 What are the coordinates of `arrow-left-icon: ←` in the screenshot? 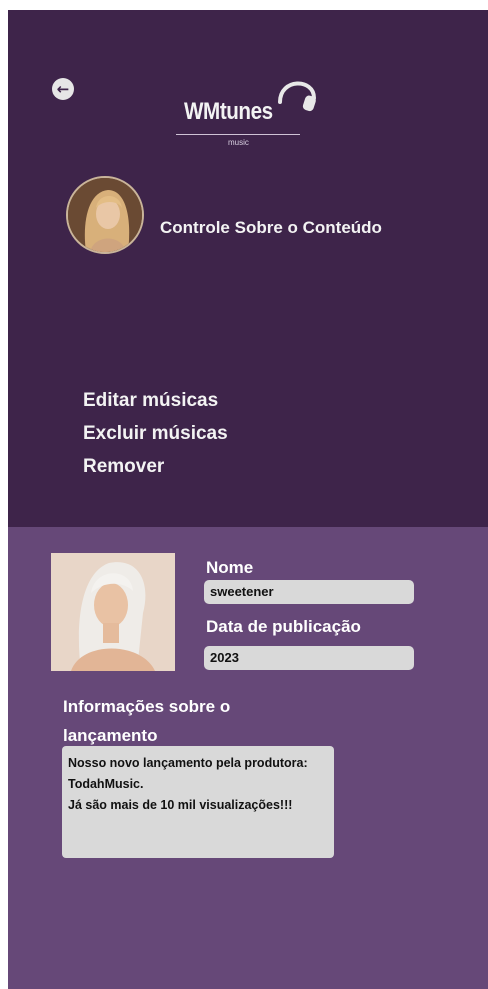 It's located at (63, 89).